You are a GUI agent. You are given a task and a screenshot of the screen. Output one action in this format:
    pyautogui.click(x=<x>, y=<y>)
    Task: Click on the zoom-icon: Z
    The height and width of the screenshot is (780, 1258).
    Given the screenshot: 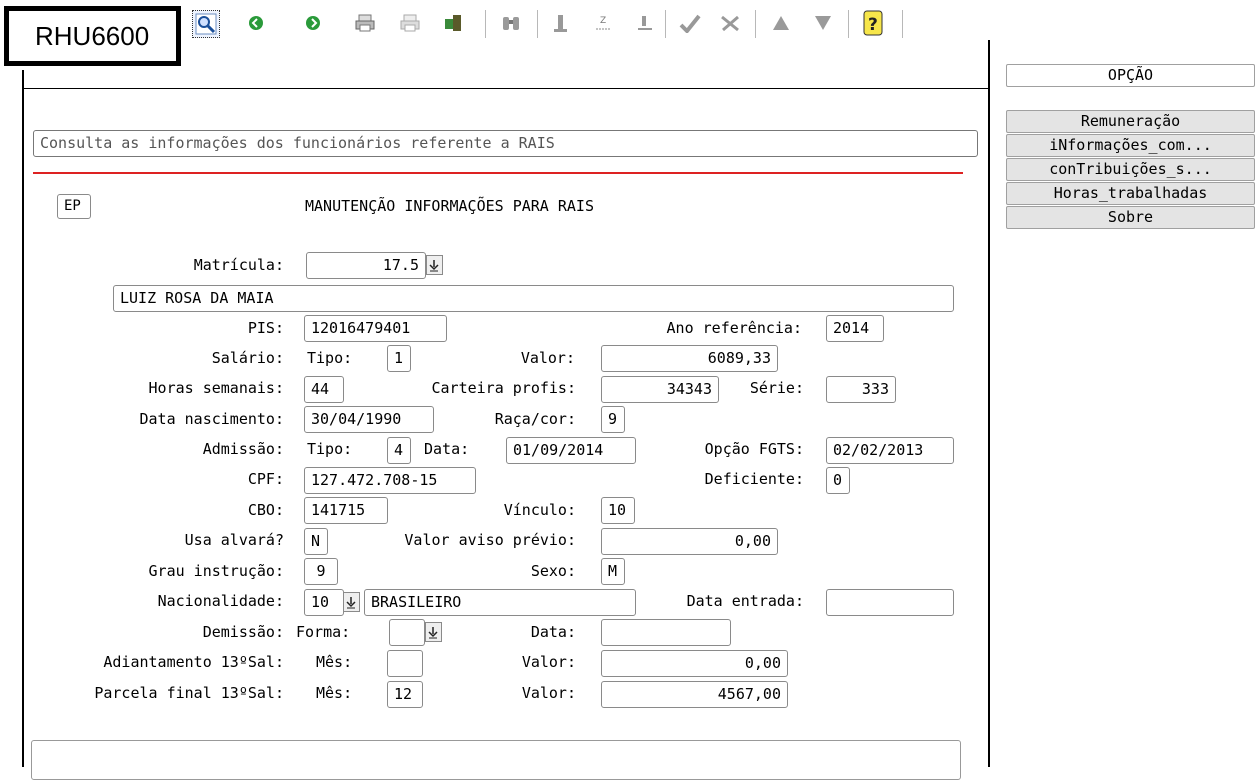 What is the action you would take?
    pyautogui.click(x=603, y=23)
    